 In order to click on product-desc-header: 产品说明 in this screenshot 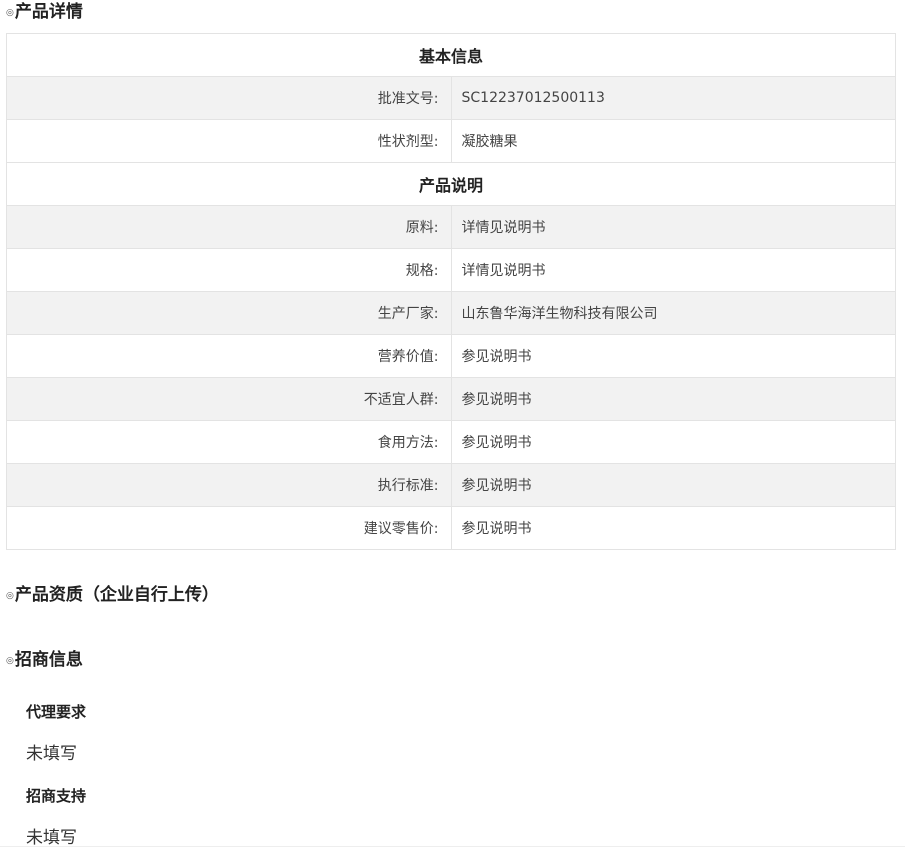, I will do `click(451, 184)`.